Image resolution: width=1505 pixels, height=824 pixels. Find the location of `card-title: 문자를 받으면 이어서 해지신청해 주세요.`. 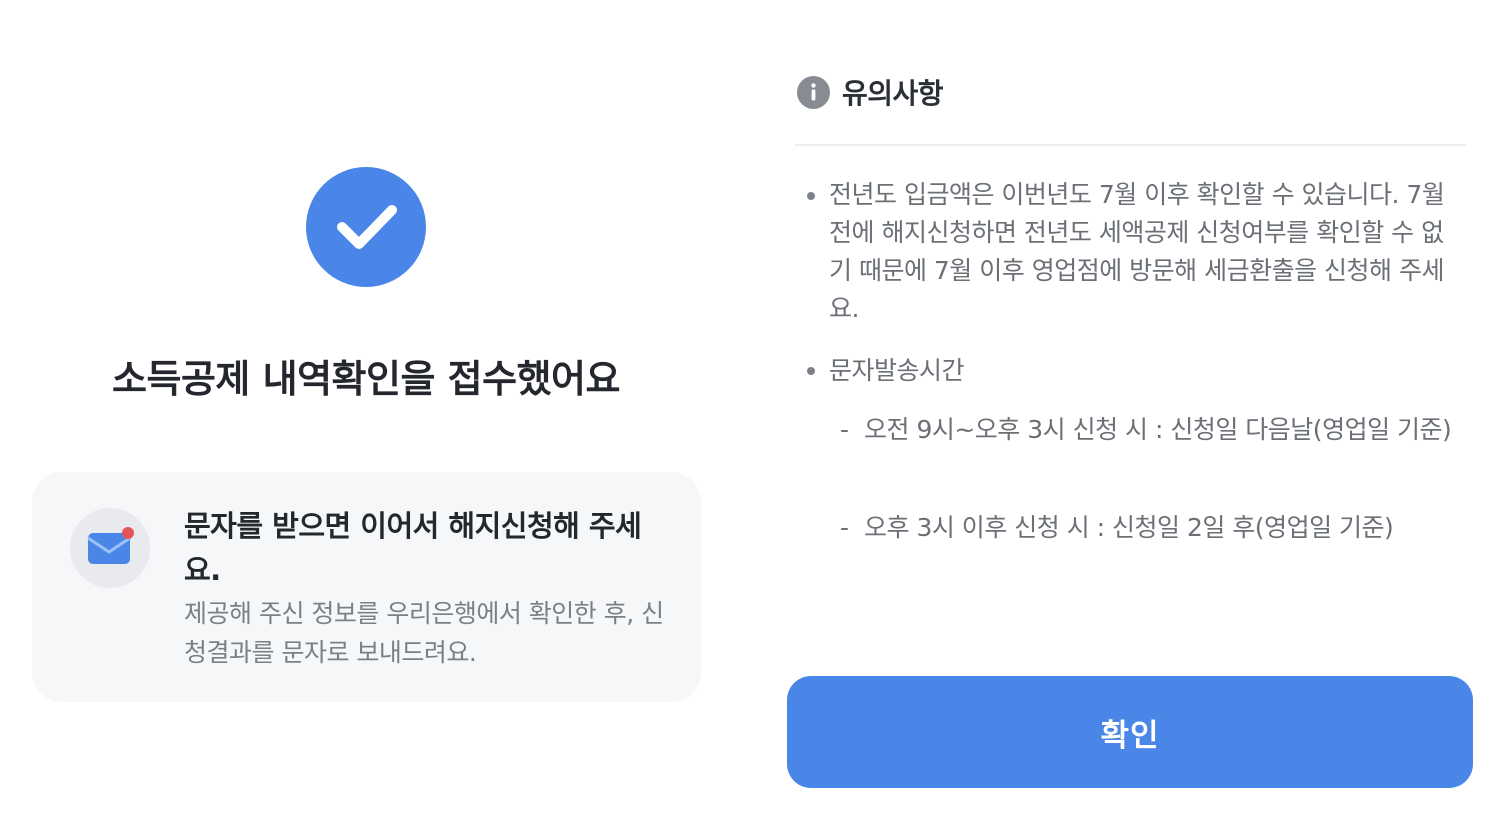

card-title: 문자를 받으면 이어서 해지신청해 주세요. is located at coordinates (413, 548).